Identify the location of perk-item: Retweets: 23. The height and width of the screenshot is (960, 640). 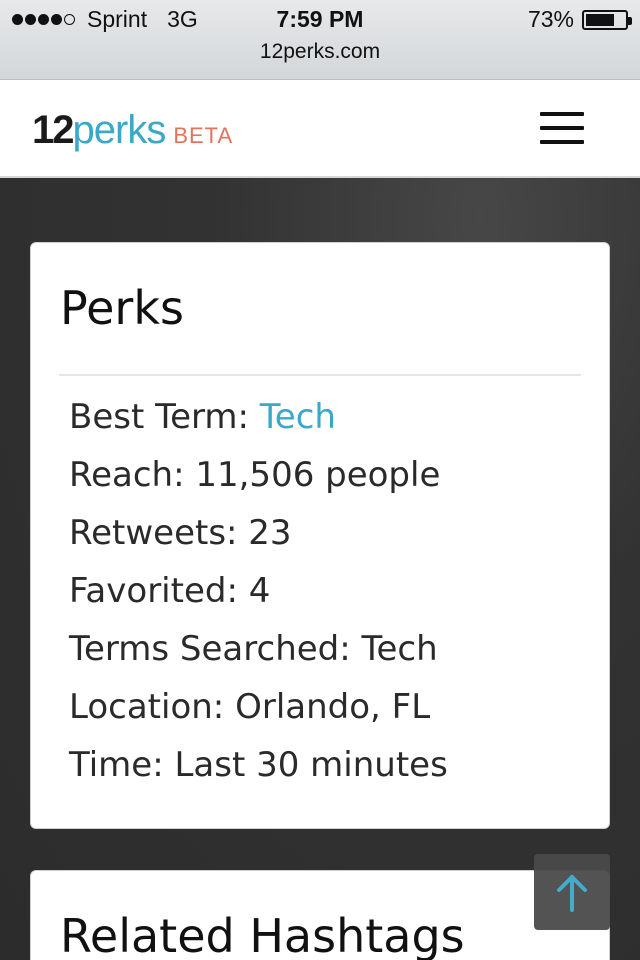
(258, 538).